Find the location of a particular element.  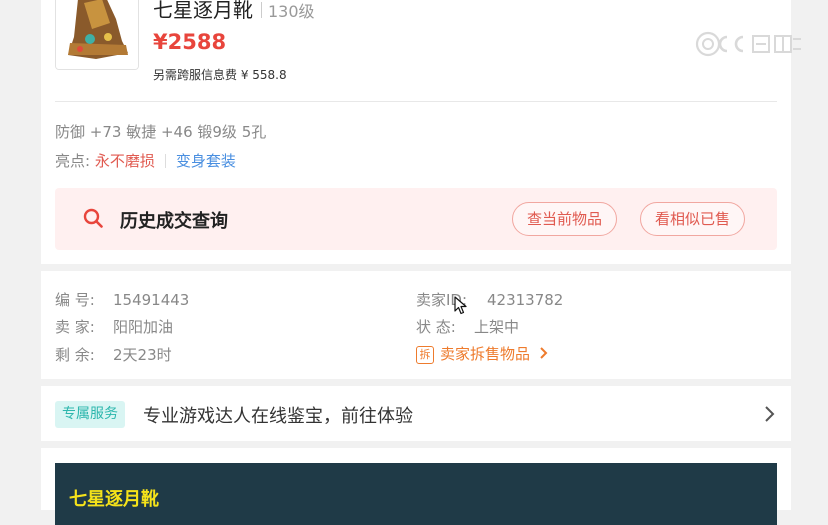

service-description: 专业游戏达人在线鉴宝，前往体验 is located at coordinates (278, 416).